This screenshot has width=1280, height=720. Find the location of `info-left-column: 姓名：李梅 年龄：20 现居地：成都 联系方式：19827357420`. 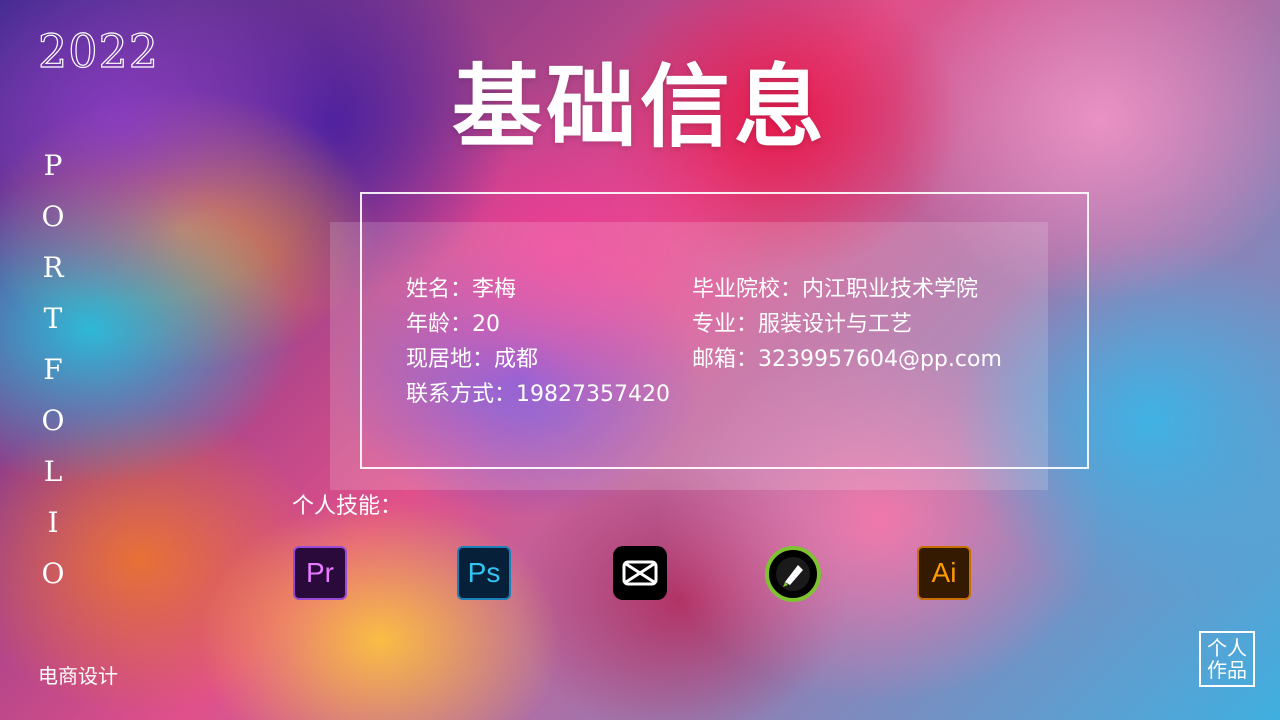

info-left-column: 姓名：李梅 年龄：20 现居地：成都 联系方式：19827357420 is located at coordinates (538, 342).